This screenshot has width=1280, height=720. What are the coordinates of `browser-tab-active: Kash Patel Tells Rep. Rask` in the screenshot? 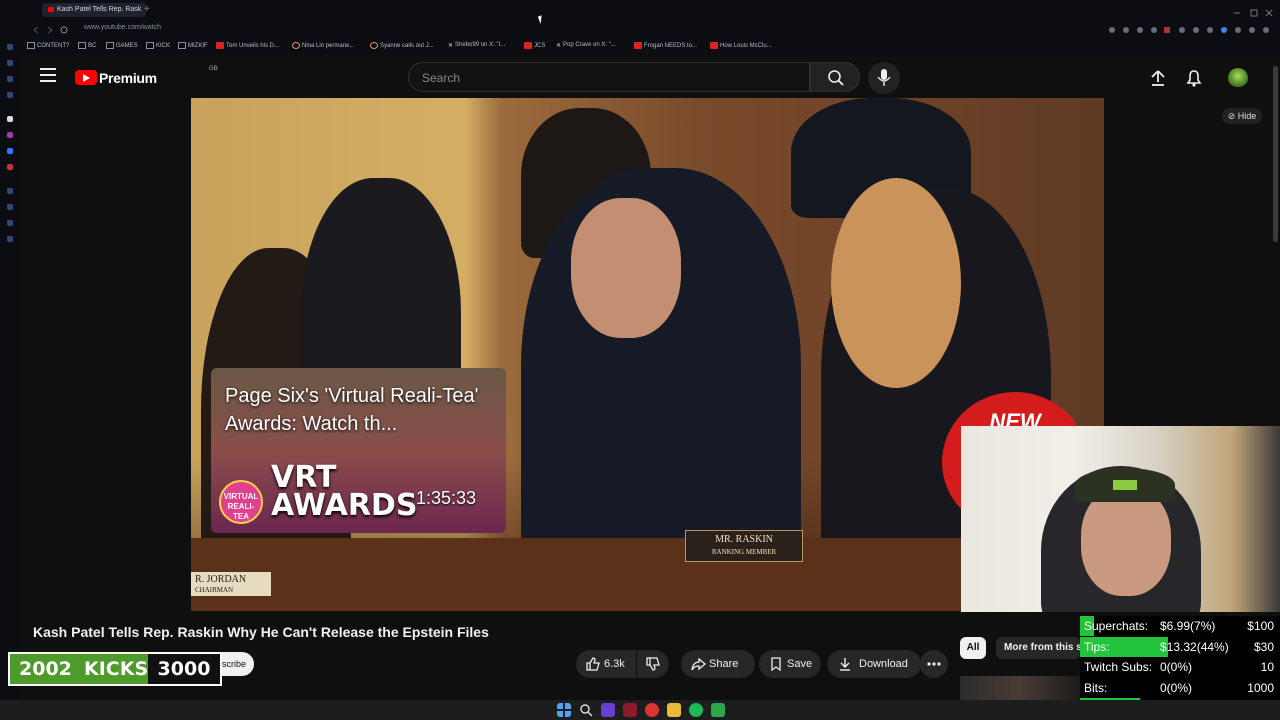 It's located at (94, 10).